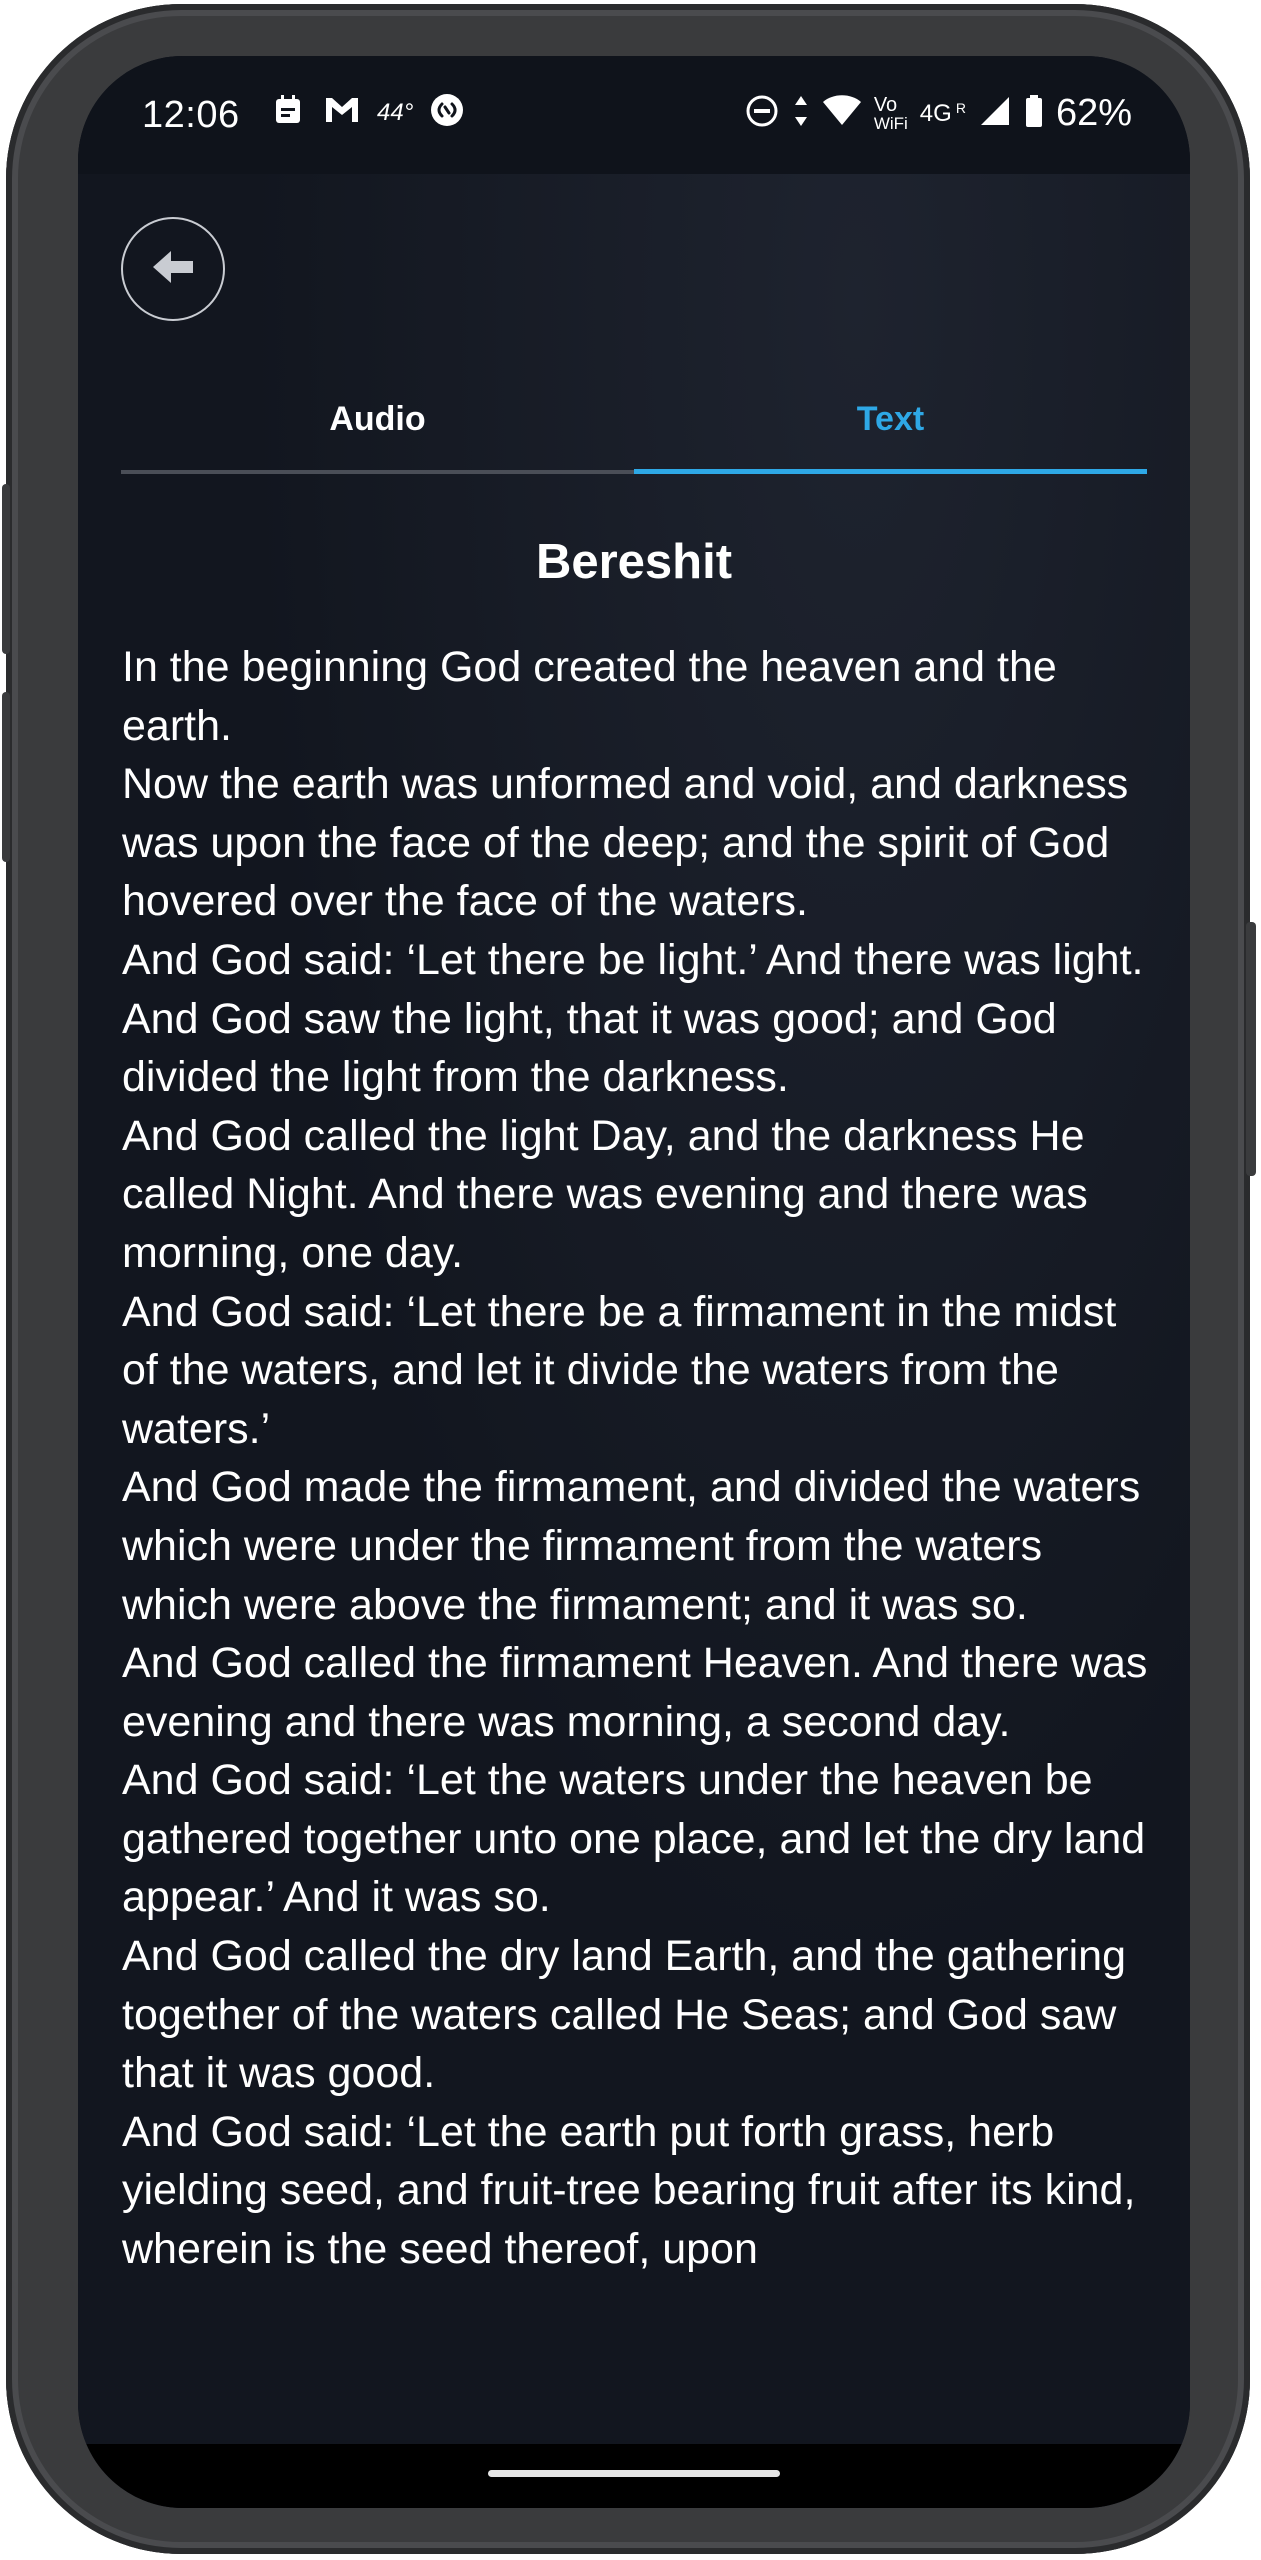  What do you see at coordinates (342, 112) in the screenshot?
I see `gmail-icon` at bounding box center [342, 112].